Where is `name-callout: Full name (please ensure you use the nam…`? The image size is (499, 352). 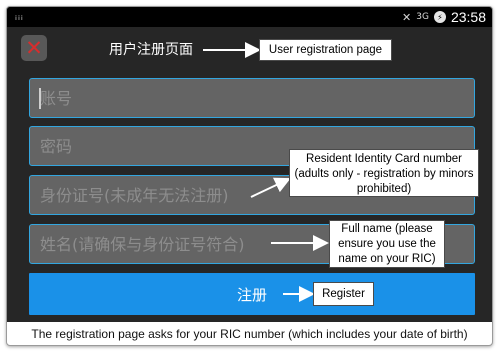
name-callout: Full name (please ensure you use the nam… is located at coordinates (387, 244).